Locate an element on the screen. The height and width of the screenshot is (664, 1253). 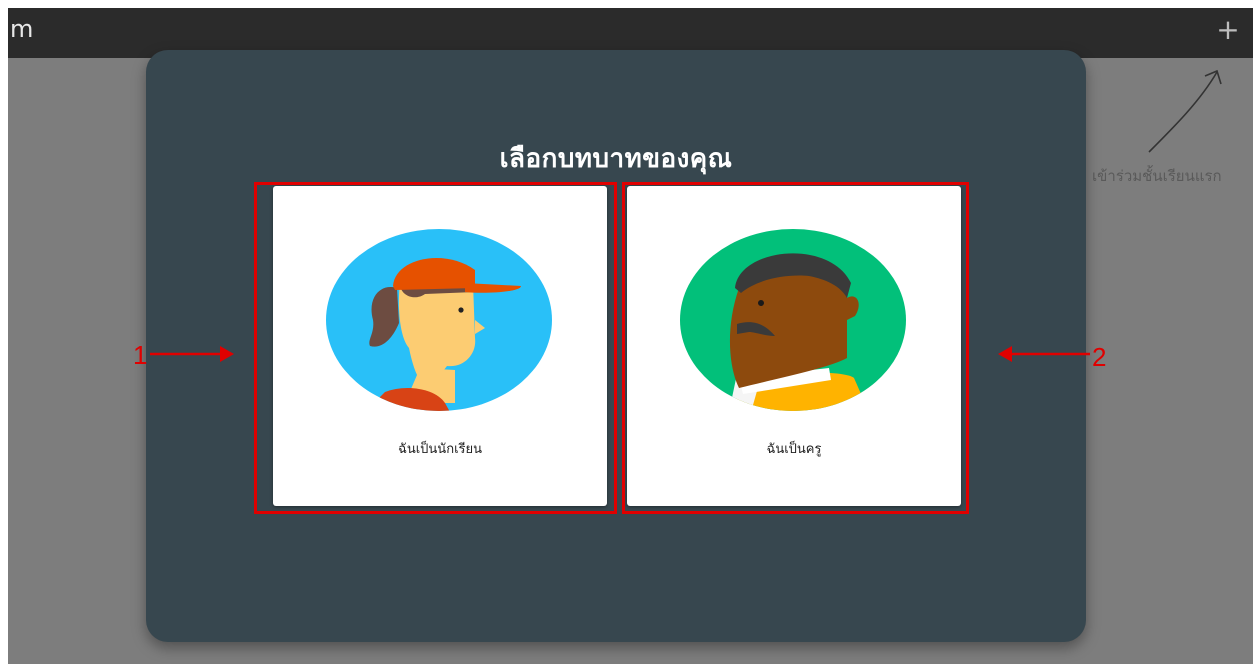
add-class-button: + is located at coordinates (1228, 31).